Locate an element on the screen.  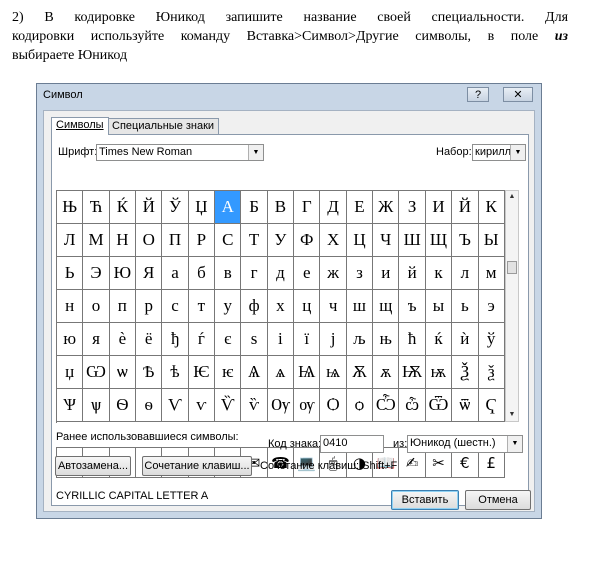
symbol-cell: Б is located at coordinates (254, 207).